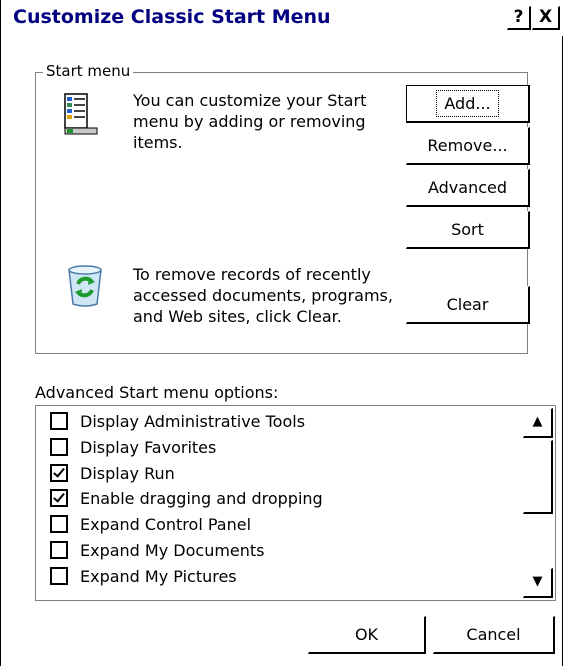 The image size is (564, 666). I want to click on scroll-down-button: ▼, so click(538, 583).